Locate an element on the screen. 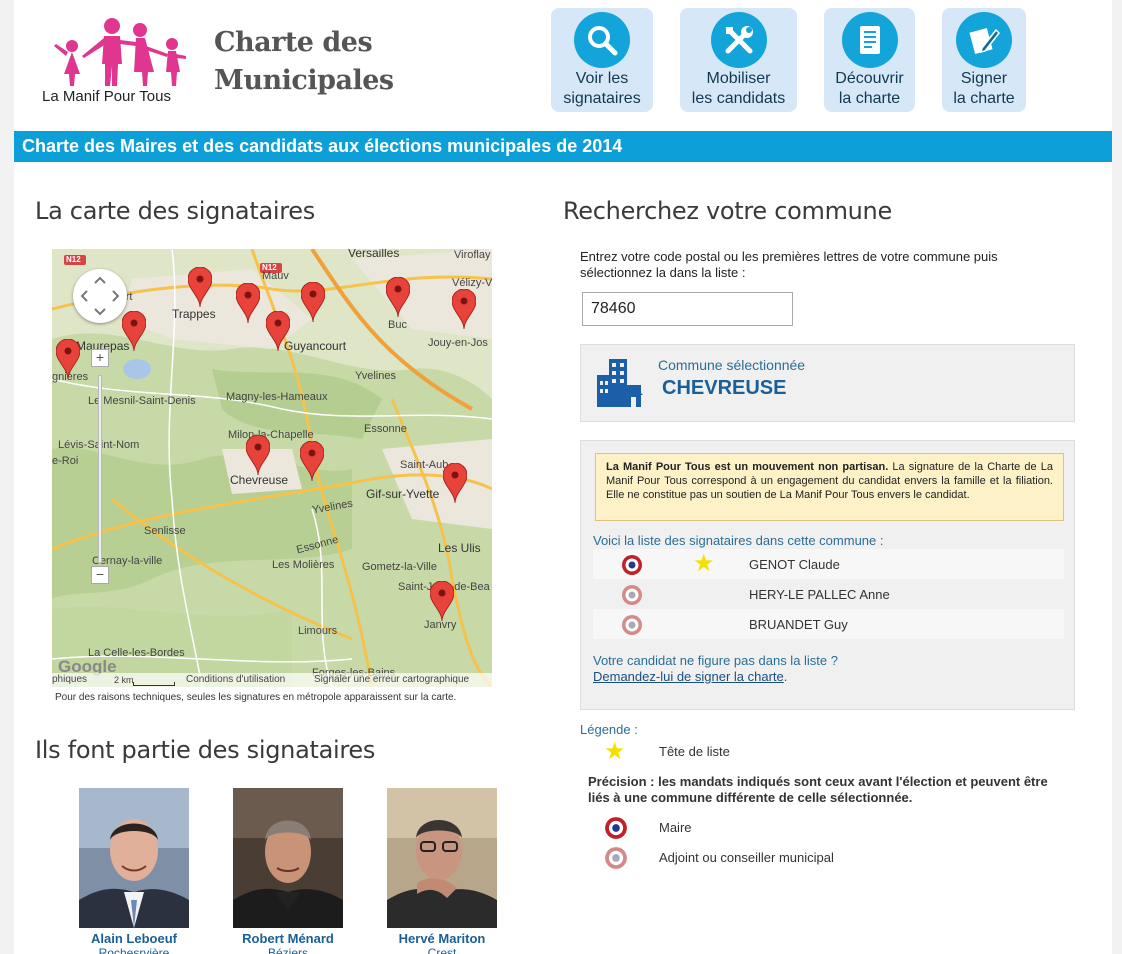  map-place: Buc is located at coordinates (397, 325).